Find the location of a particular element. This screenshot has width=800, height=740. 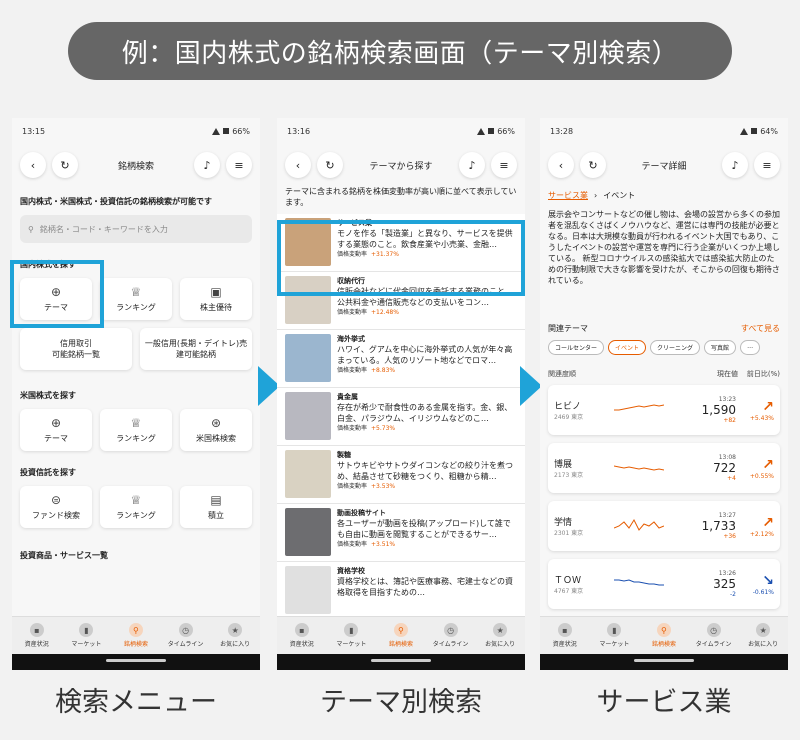

general-margin-short-button: 一般信用(長期・デイトレ)売建可能銘柄 is located at coordinates (196, 349).